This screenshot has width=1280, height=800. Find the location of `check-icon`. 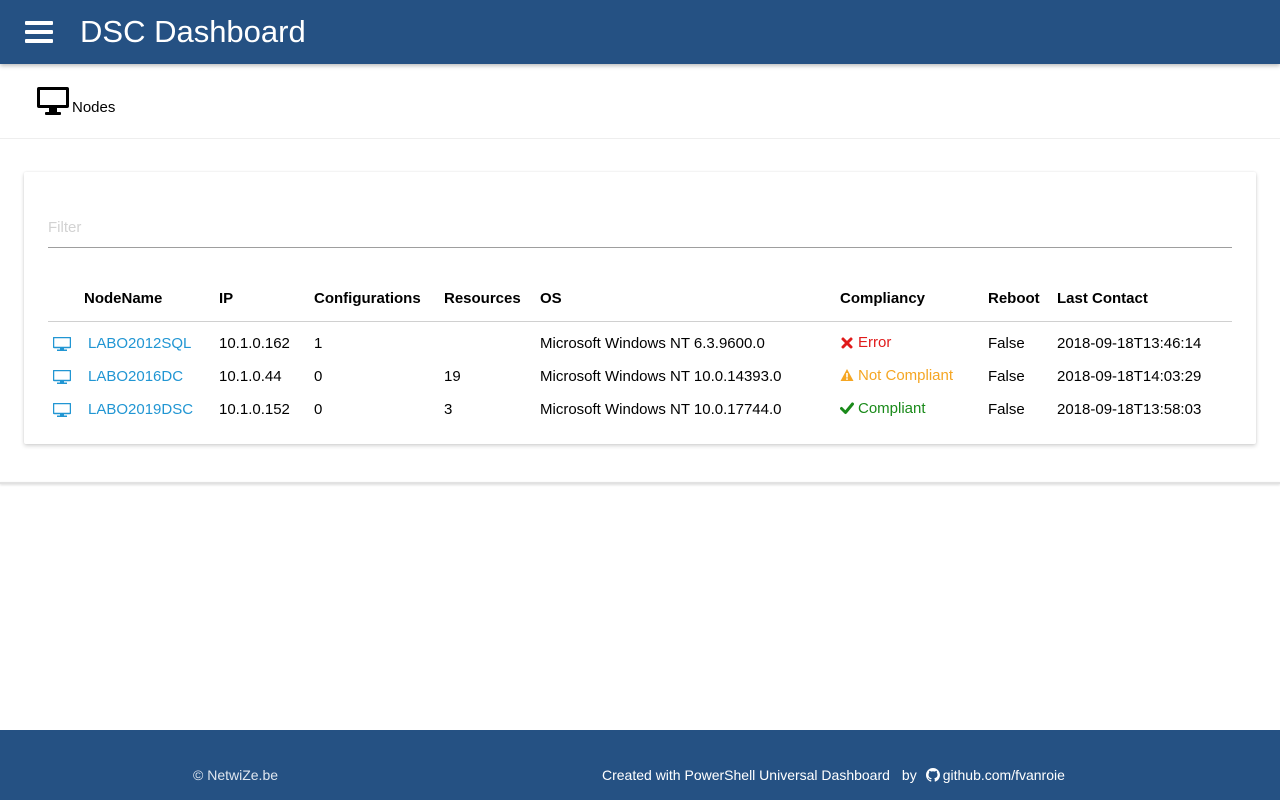

check-icon is located at coordinates (847, 408).